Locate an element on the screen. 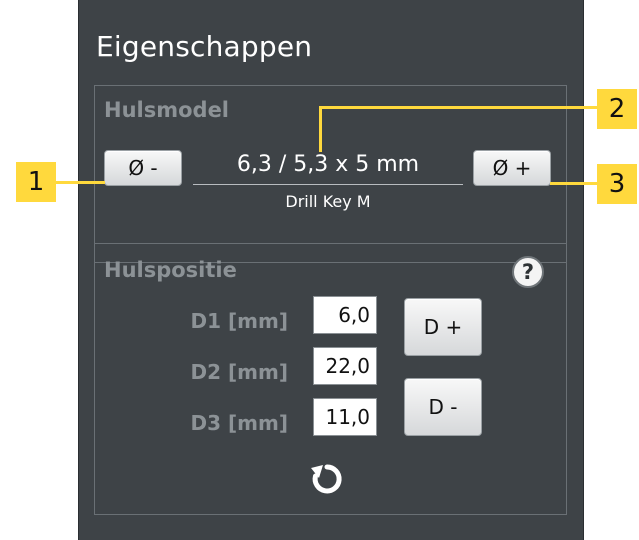  callout-3-line is located at coordinates (575, 183).